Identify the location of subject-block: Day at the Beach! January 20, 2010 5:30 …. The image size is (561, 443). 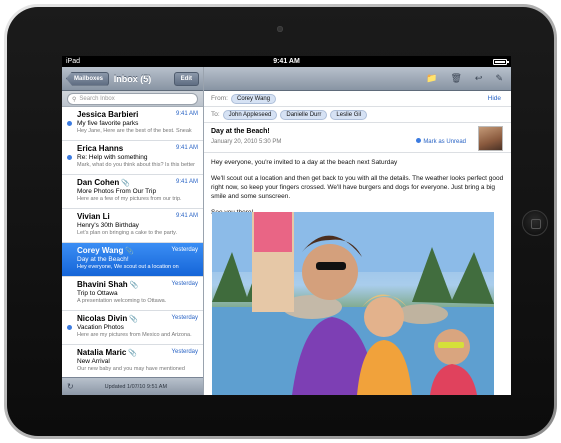
(357, 138).